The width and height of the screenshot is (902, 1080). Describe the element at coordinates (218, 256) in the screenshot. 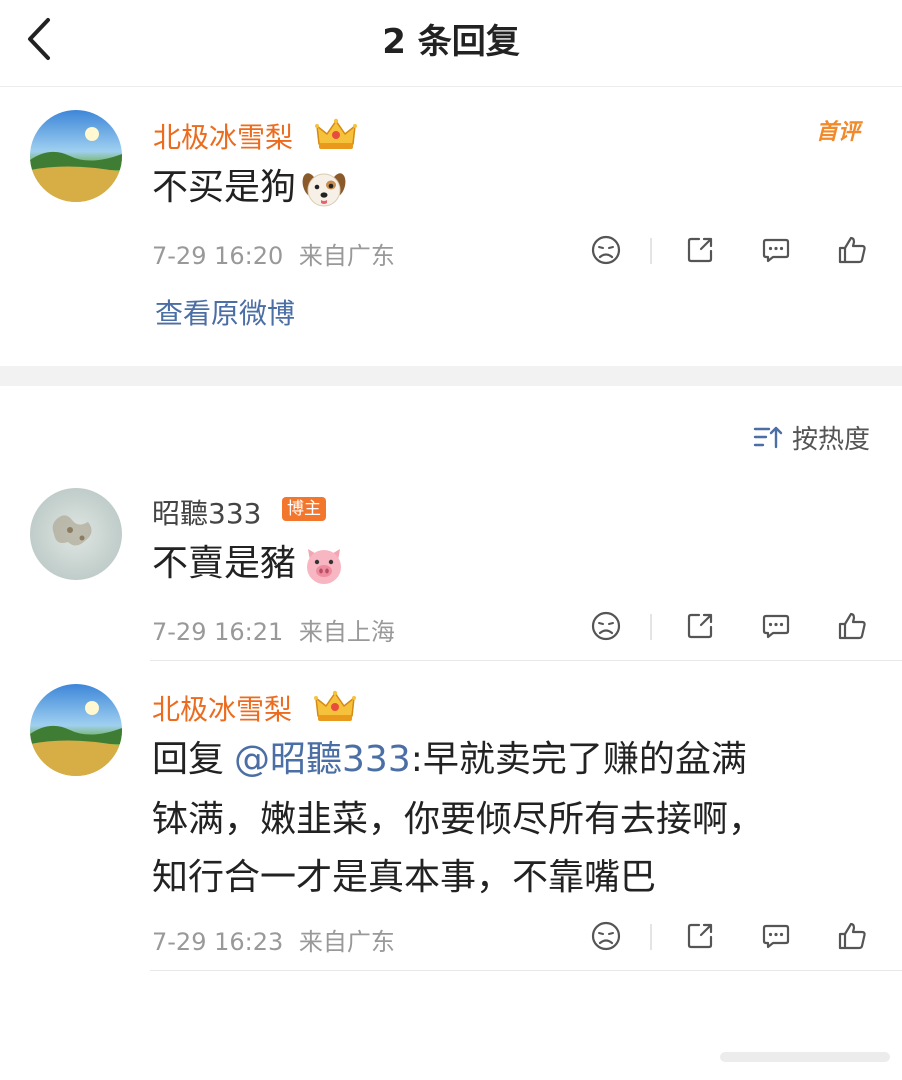

I see `comment-time: 7-29 16:20` at that location.